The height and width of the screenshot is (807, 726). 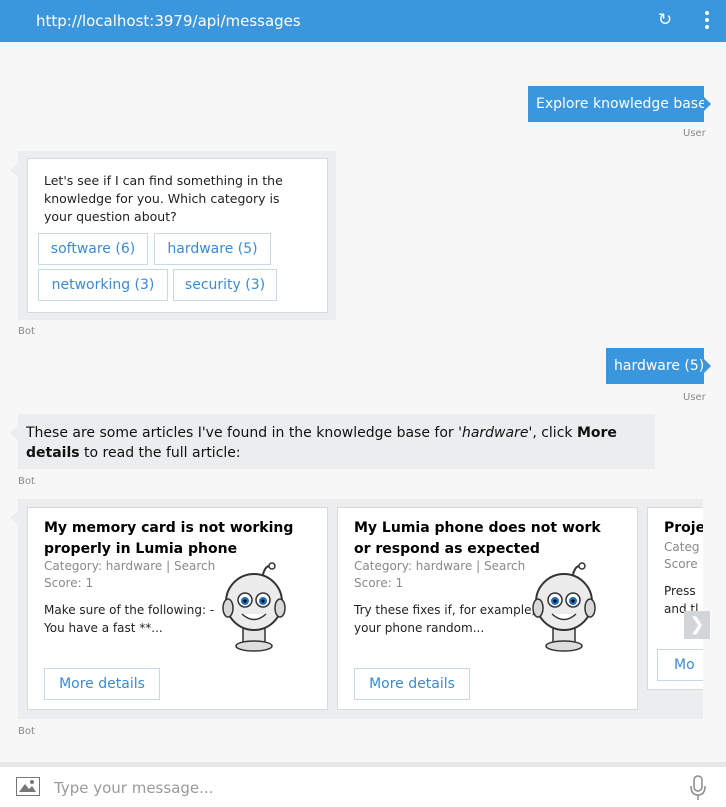 What do you see at coordinates (363, 21) in the screenshot?
I see `title-bar: http://localhost:3979/api/messages ↻` at bounding box center [363, 21].